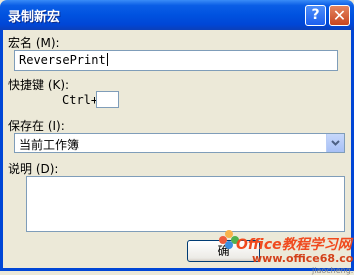 The image size is (354, 275). What do you see at coordinates (36, 126) in the screenshot?
I see `store-in-label: 保存在 (I):` at bounding box center [36, 126].